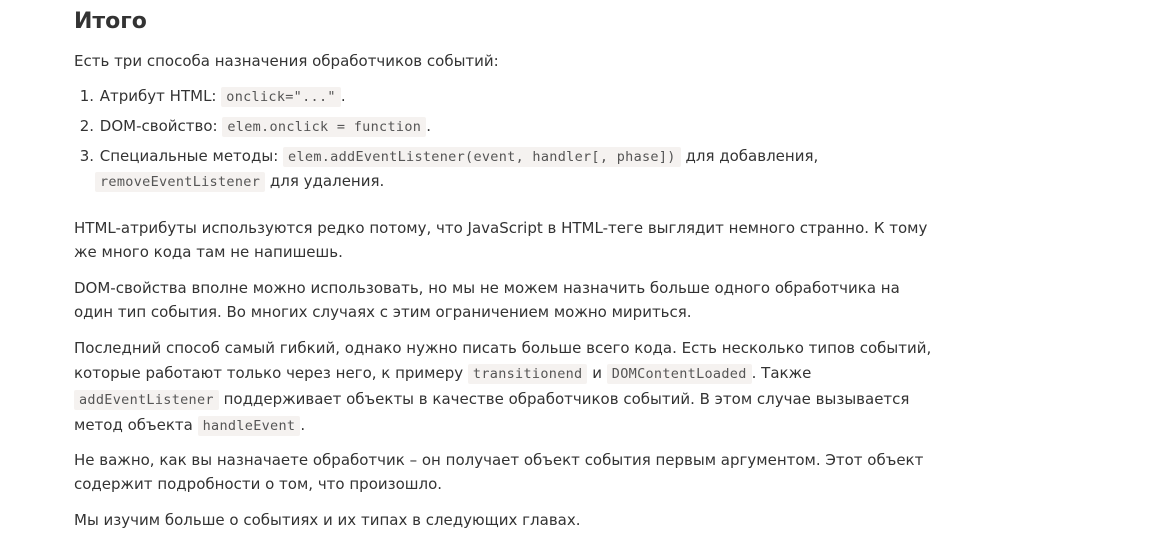 The image size is (1149, 544). I want to click on list-item-text: Специальные методы:, so click(189, 156).